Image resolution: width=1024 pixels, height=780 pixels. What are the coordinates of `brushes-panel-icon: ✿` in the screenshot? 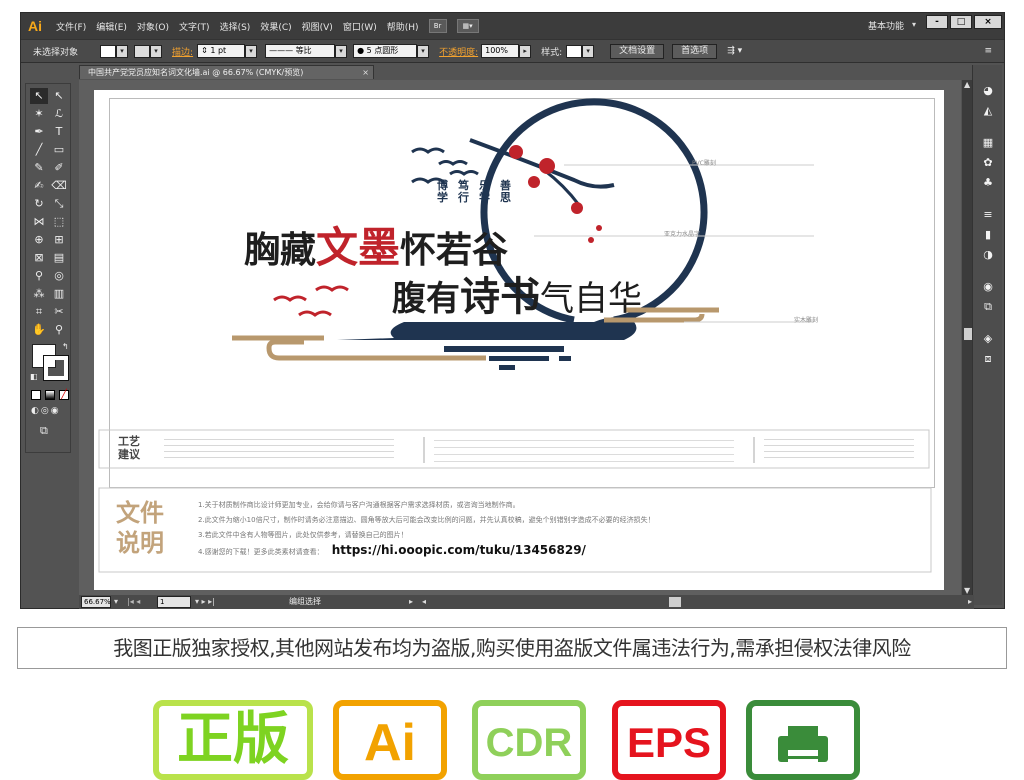 It's located at (988, 163).